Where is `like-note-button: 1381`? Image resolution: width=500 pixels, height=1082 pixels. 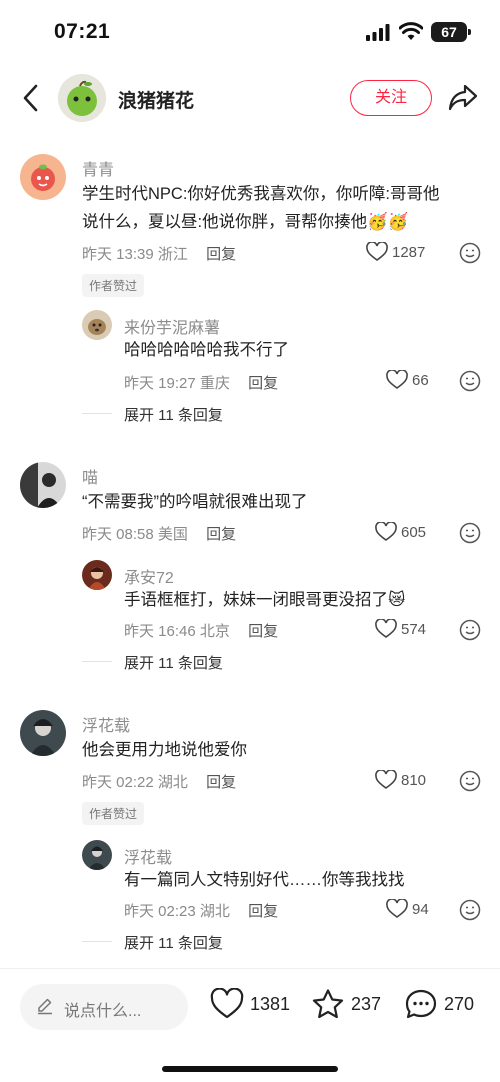 like-note-button: 1381 is located at coordinates (250, 1004).